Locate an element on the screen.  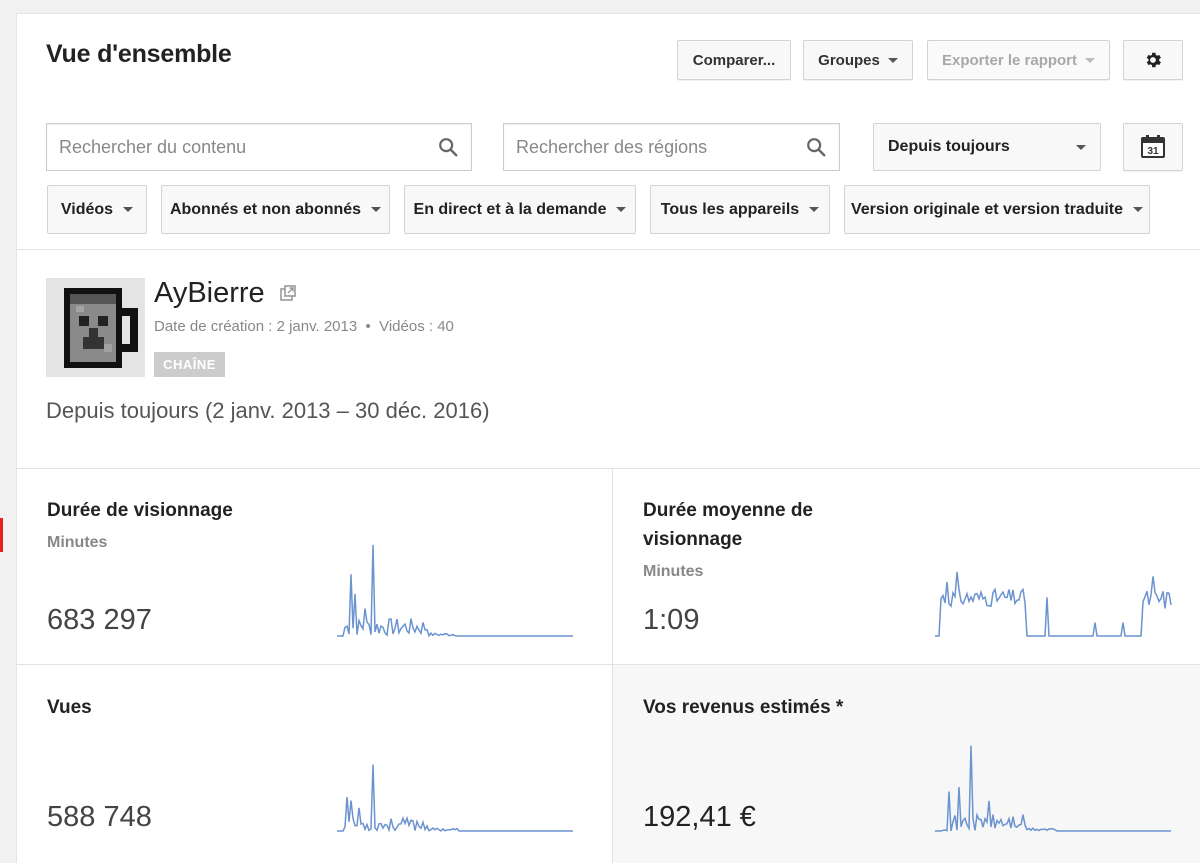
metric-avg-view-duration: Durée moyenne de visionnage Minutes 1:09 is located at coordinates (906, 566).